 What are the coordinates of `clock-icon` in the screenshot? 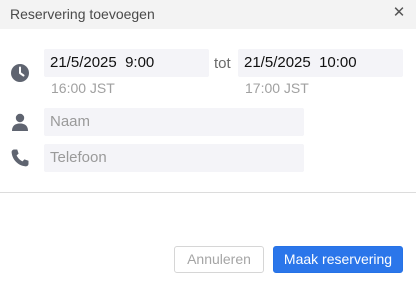 It's located at (20, 73).